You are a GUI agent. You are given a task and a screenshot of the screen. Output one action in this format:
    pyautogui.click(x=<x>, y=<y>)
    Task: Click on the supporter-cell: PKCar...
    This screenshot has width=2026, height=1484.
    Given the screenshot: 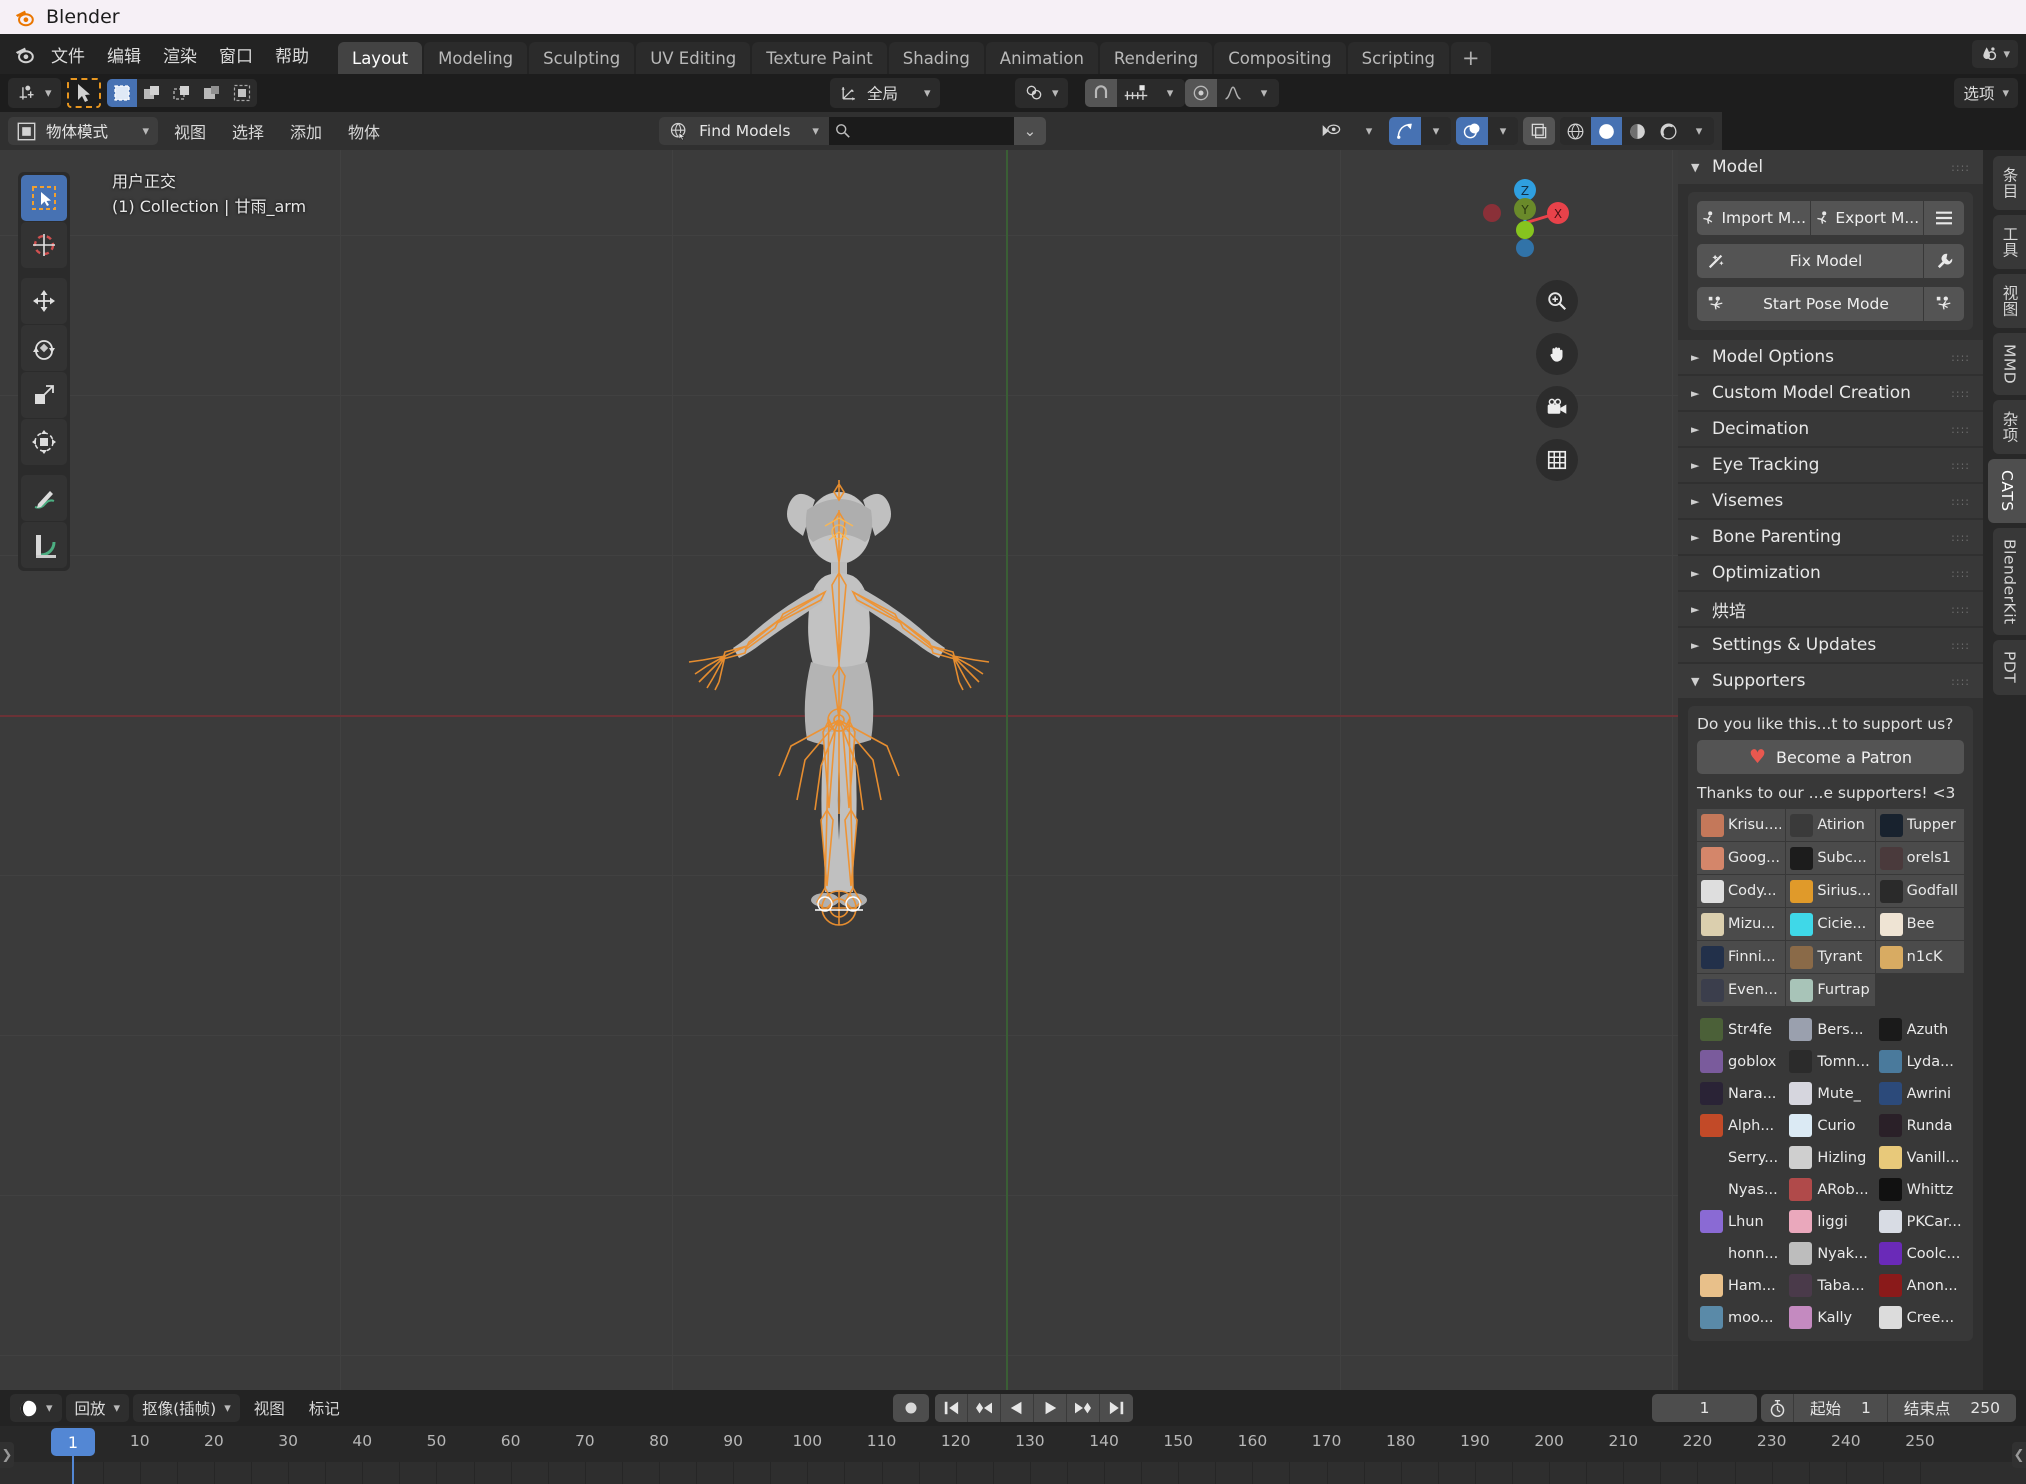 What is the action you would take?
    pyautogui.click(x=1920, y=1221)
    